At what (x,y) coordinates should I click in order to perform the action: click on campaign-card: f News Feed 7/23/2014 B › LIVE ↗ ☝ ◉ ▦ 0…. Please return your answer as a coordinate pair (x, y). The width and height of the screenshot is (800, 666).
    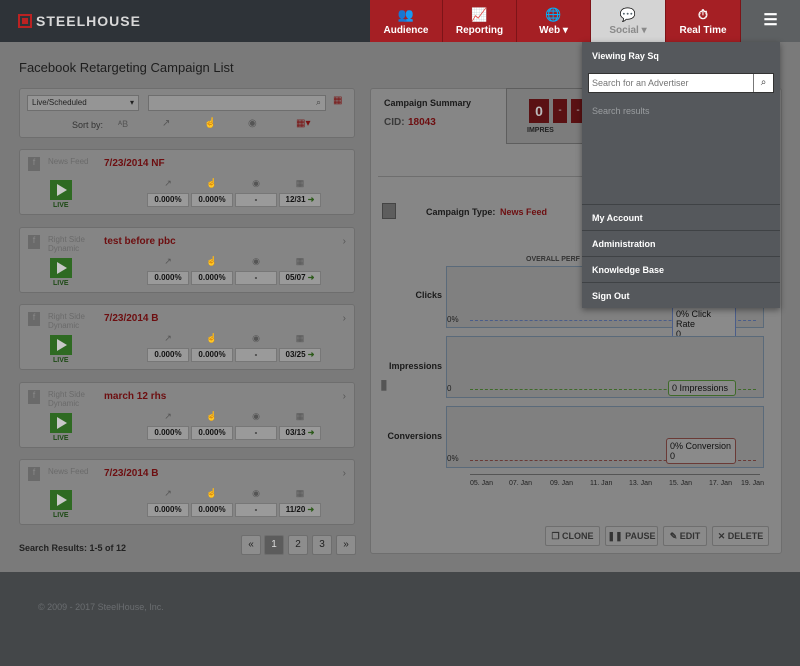
    Looking at the image, I should click on (187, 492).